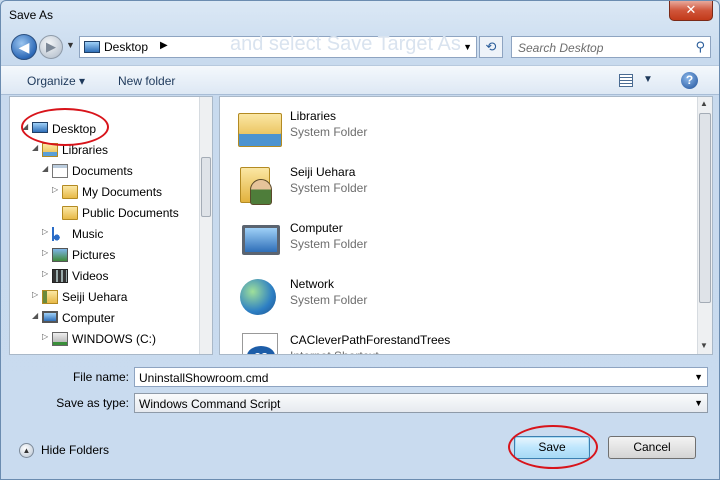  Describe the element at coordinates (56, 81) in the screenshot. I see `organize-menu: Organize ▾` at that location.